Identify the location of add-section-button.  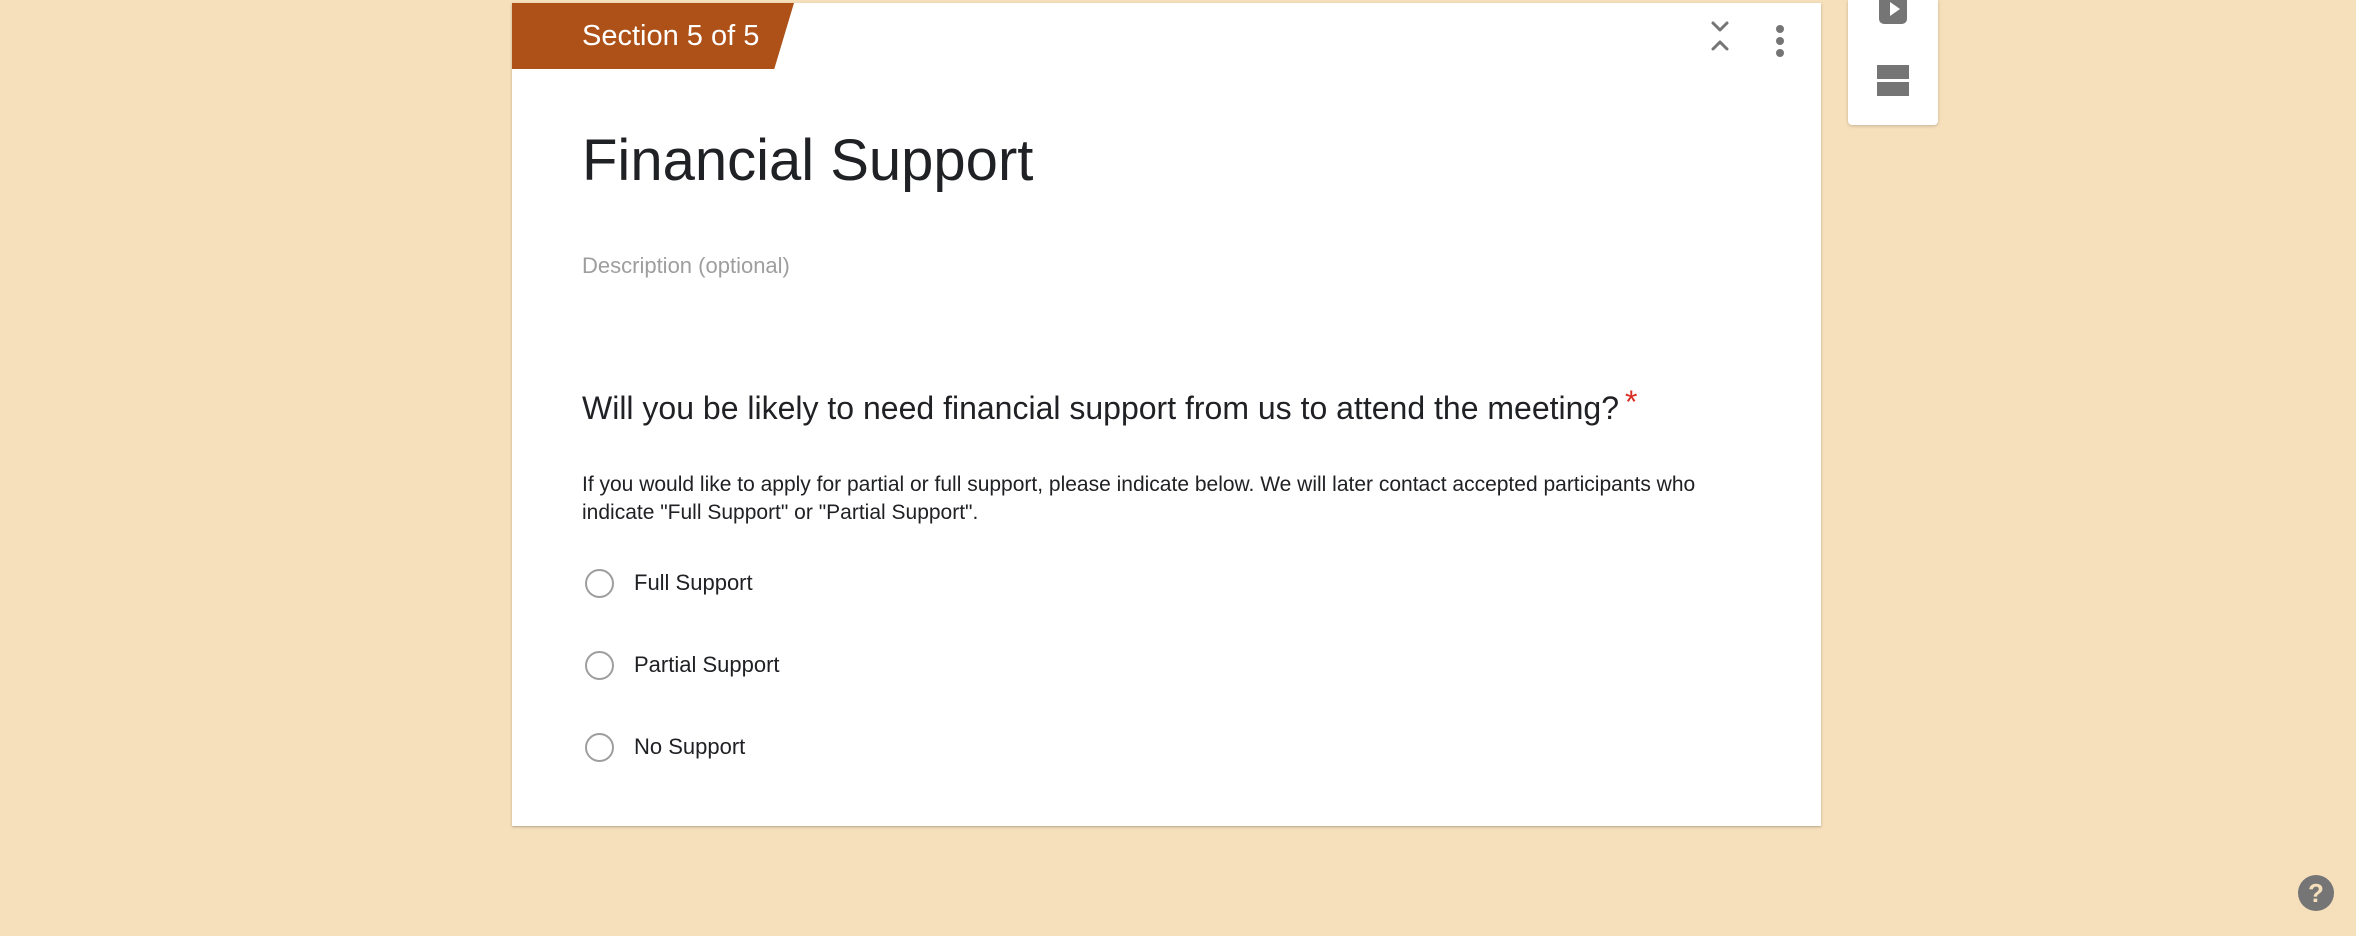
(1893, 81).